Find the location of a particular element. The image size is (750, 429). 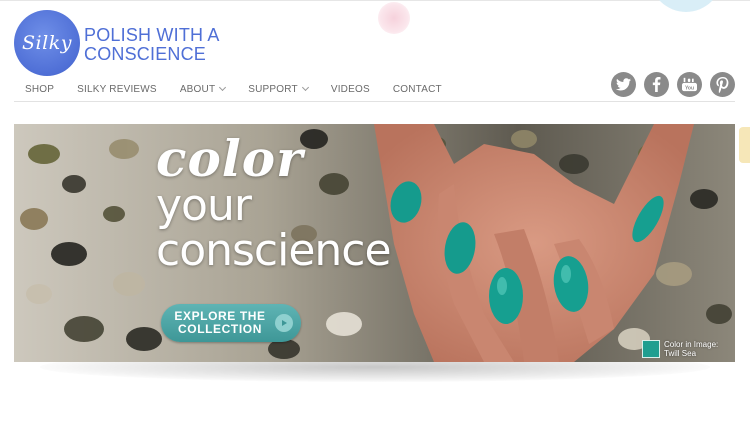

decorative-circle-blue is located at coordinates (686, 6).